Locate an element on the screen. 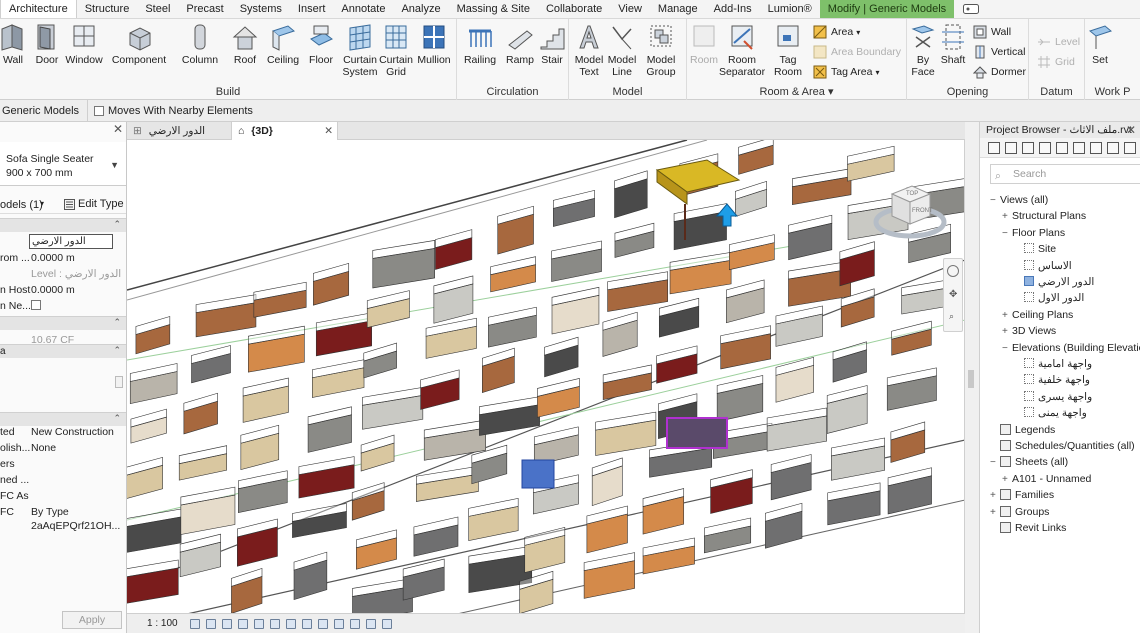  room-separator-tool: Room Separator is located at coordinates (742, 50).